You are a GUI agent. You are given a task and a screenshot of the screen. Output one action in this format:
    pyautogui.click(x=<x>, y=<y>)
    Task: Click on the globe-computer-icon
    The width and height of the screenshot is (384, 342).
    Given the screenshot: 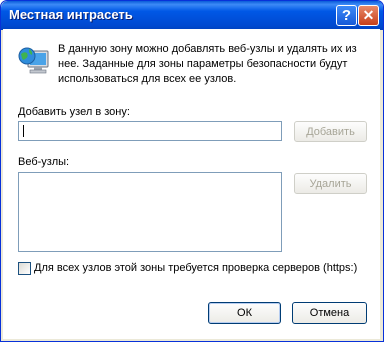 What is the action you would take?
    pyautogui.click(x=34, y=61)
    